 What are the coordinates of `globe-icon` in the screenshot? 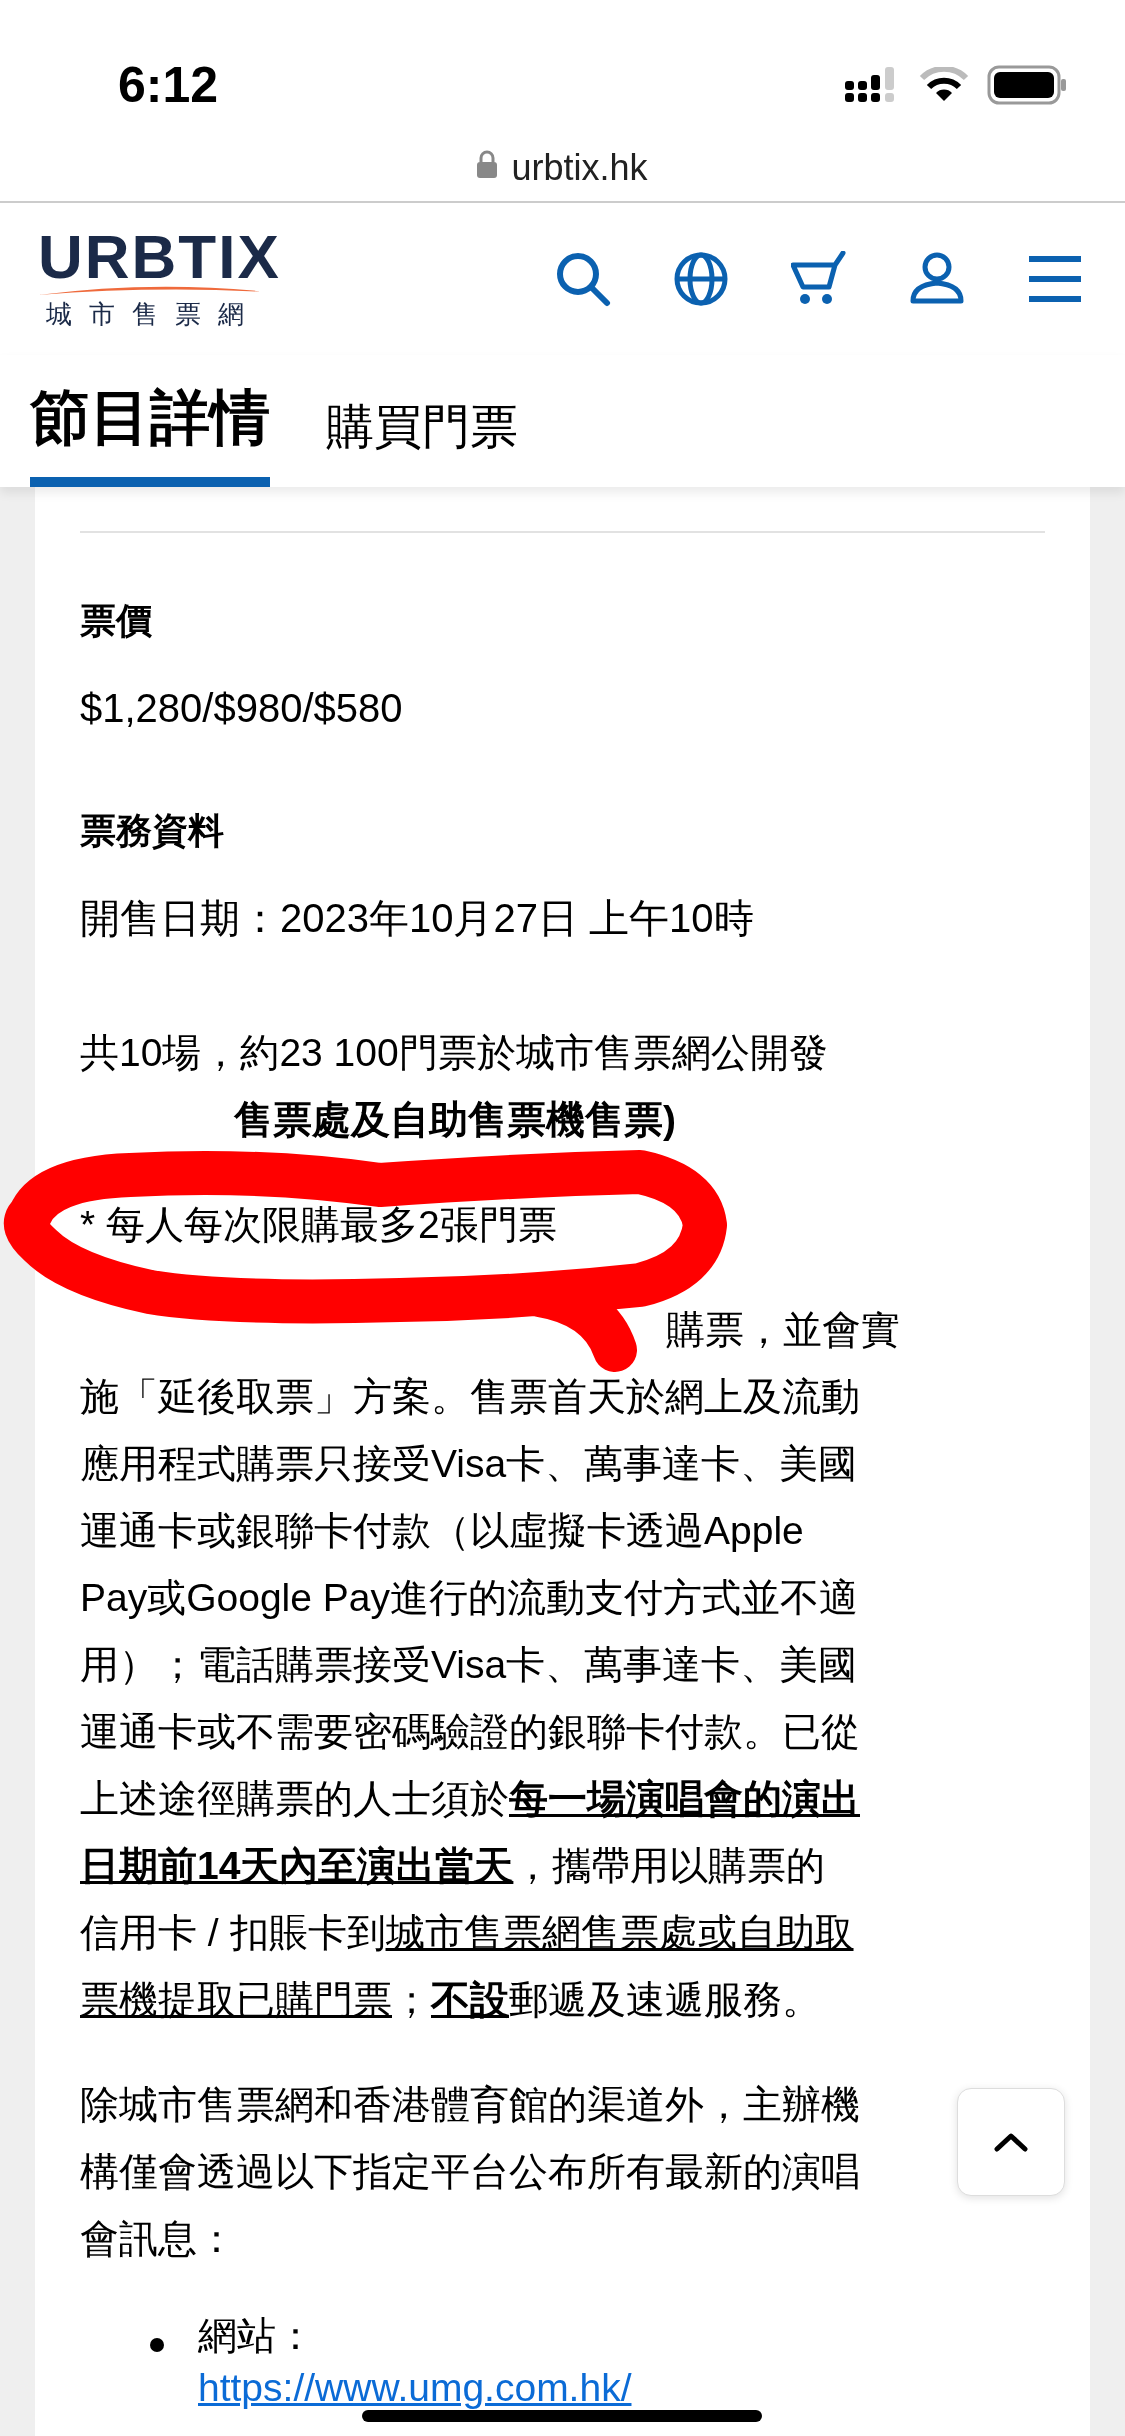 It's located at (701, 279).